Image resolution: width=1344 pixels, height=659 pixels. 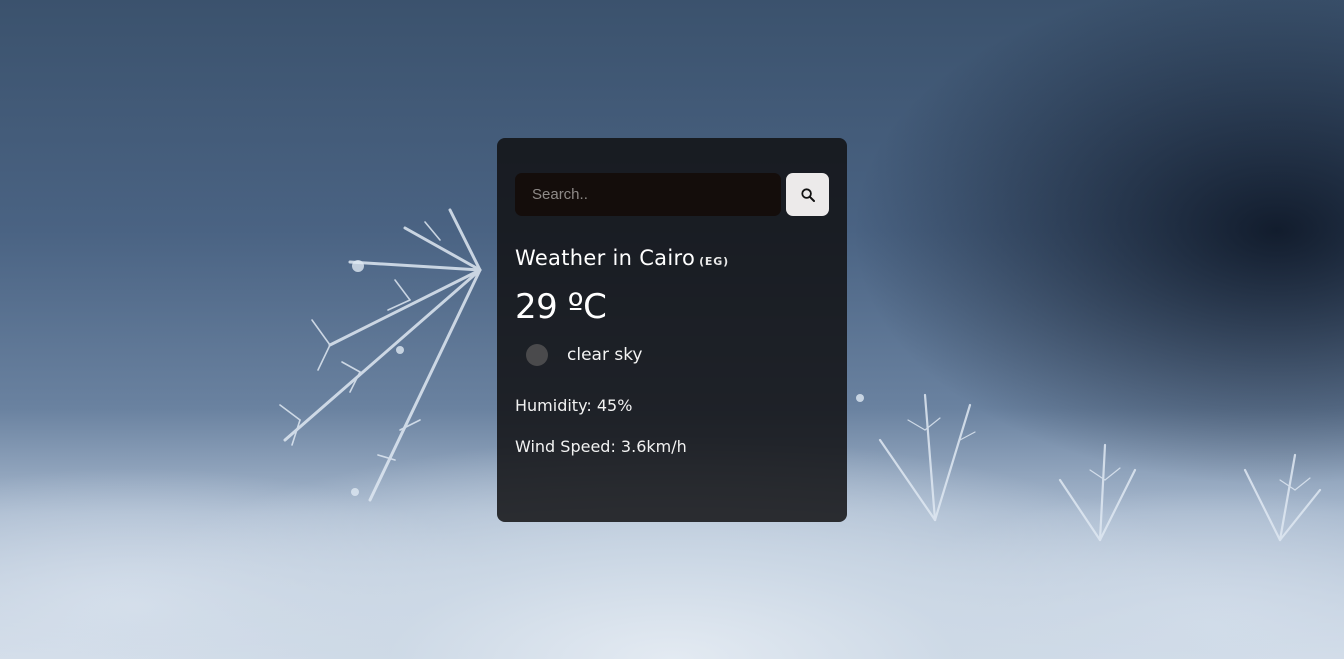 I want to click on temperature: 29 ºC, so click(x=561, y=307).